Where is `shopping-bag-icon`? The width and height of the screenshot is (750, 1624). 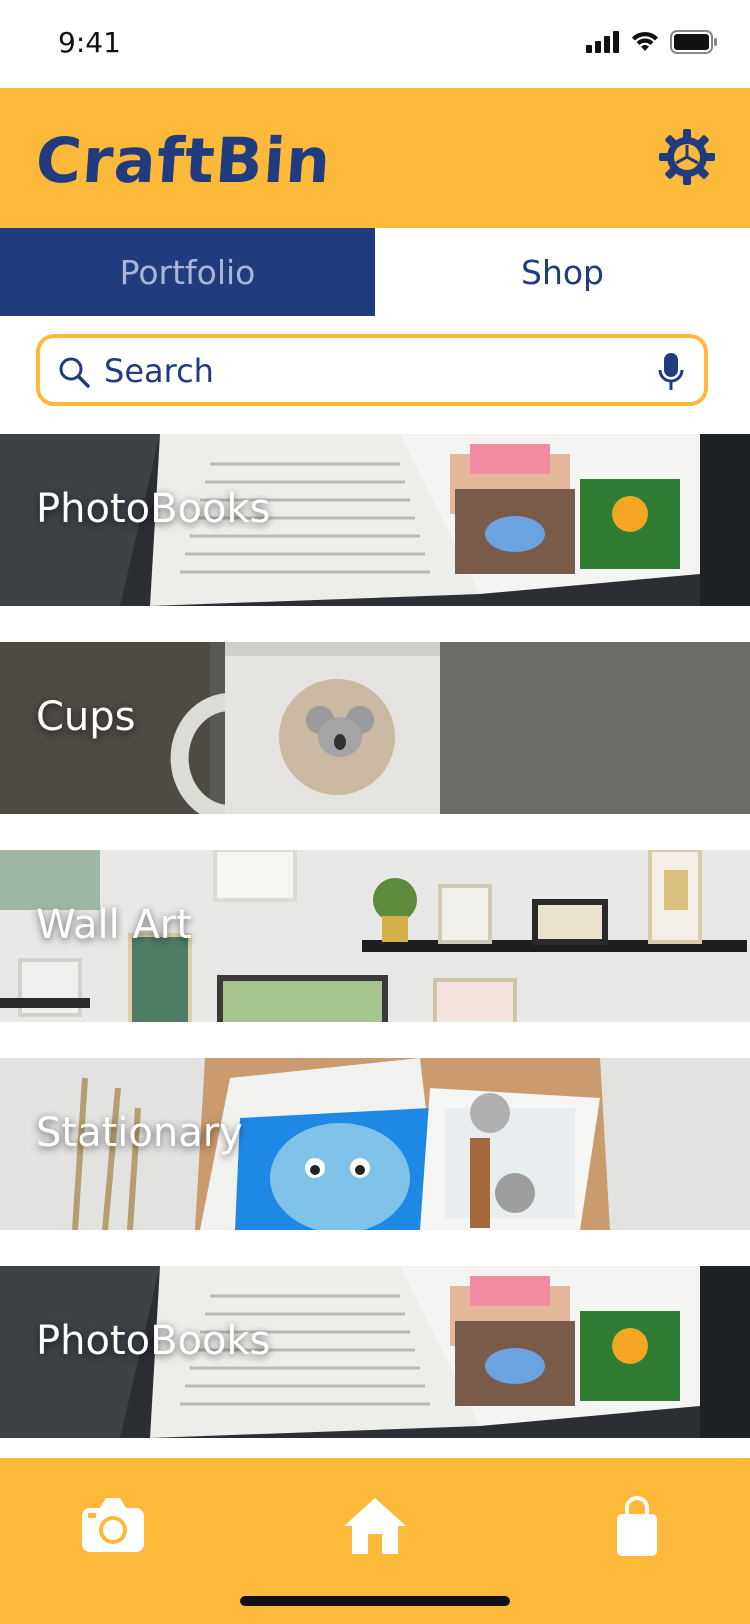
shopping-bag-icon is located at coordinates (637, 1526).